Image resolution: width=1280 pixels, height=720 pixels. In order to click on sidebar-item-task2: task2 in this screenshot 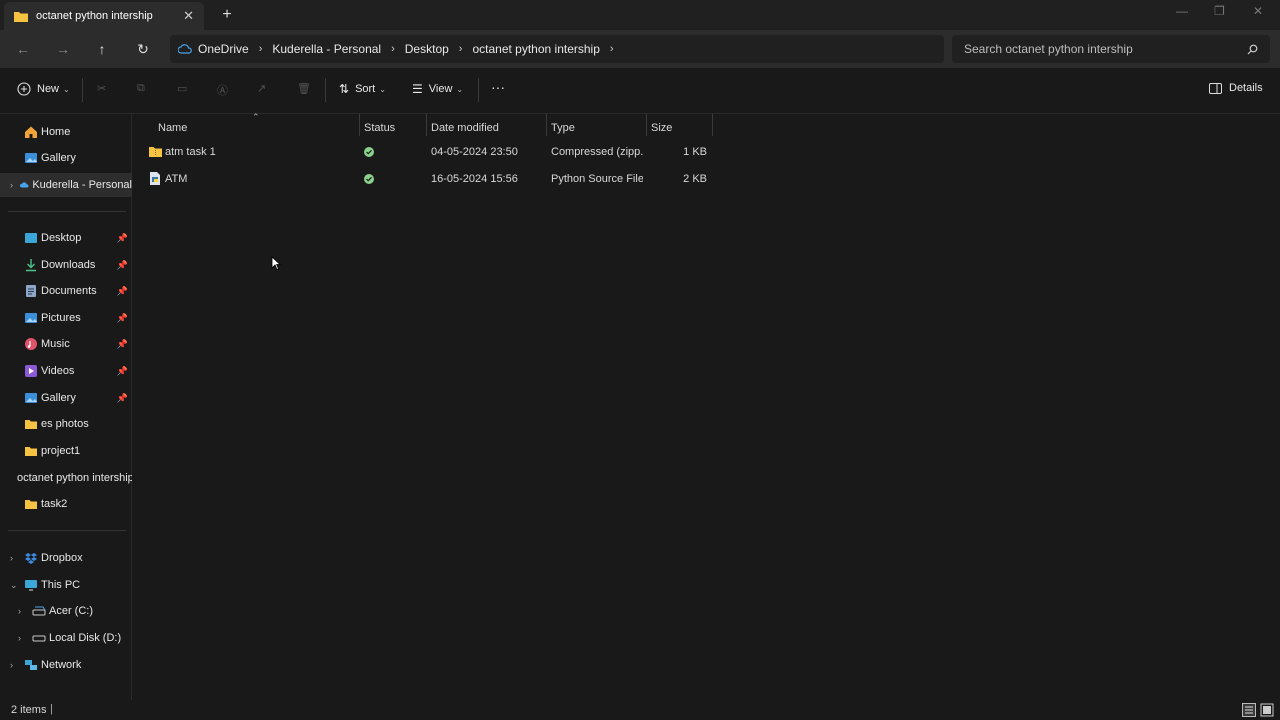, I will do `click(66, 504)`.